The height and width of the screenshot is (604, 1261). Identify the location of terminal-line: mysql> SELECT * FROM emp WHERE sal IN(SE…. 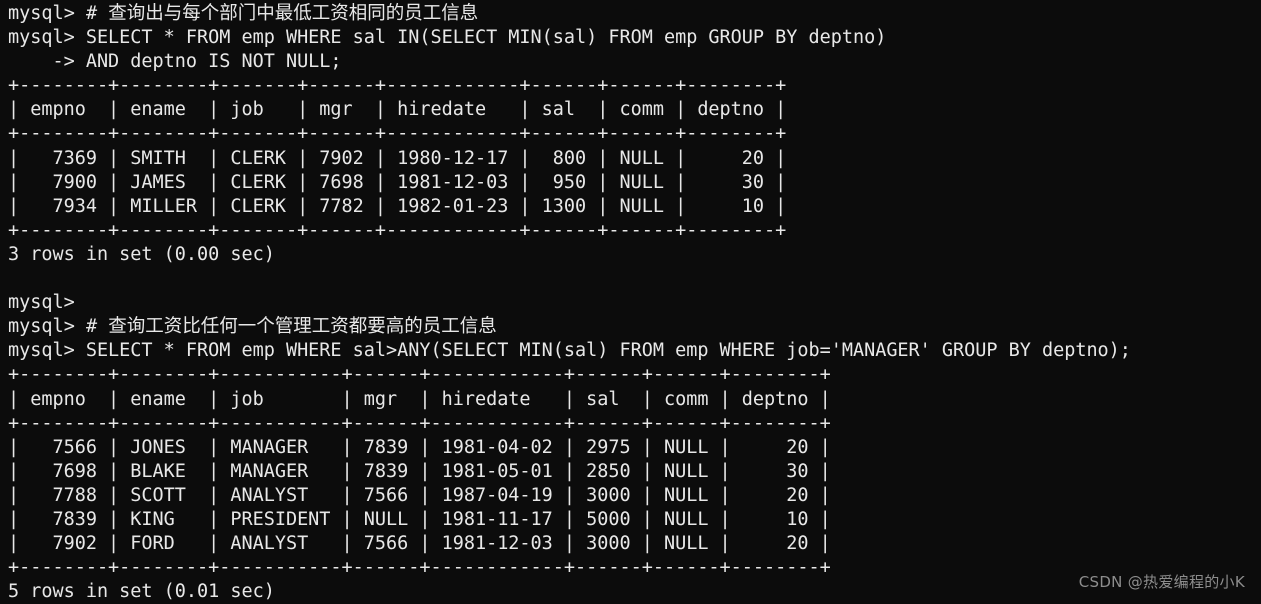
(447, 38).